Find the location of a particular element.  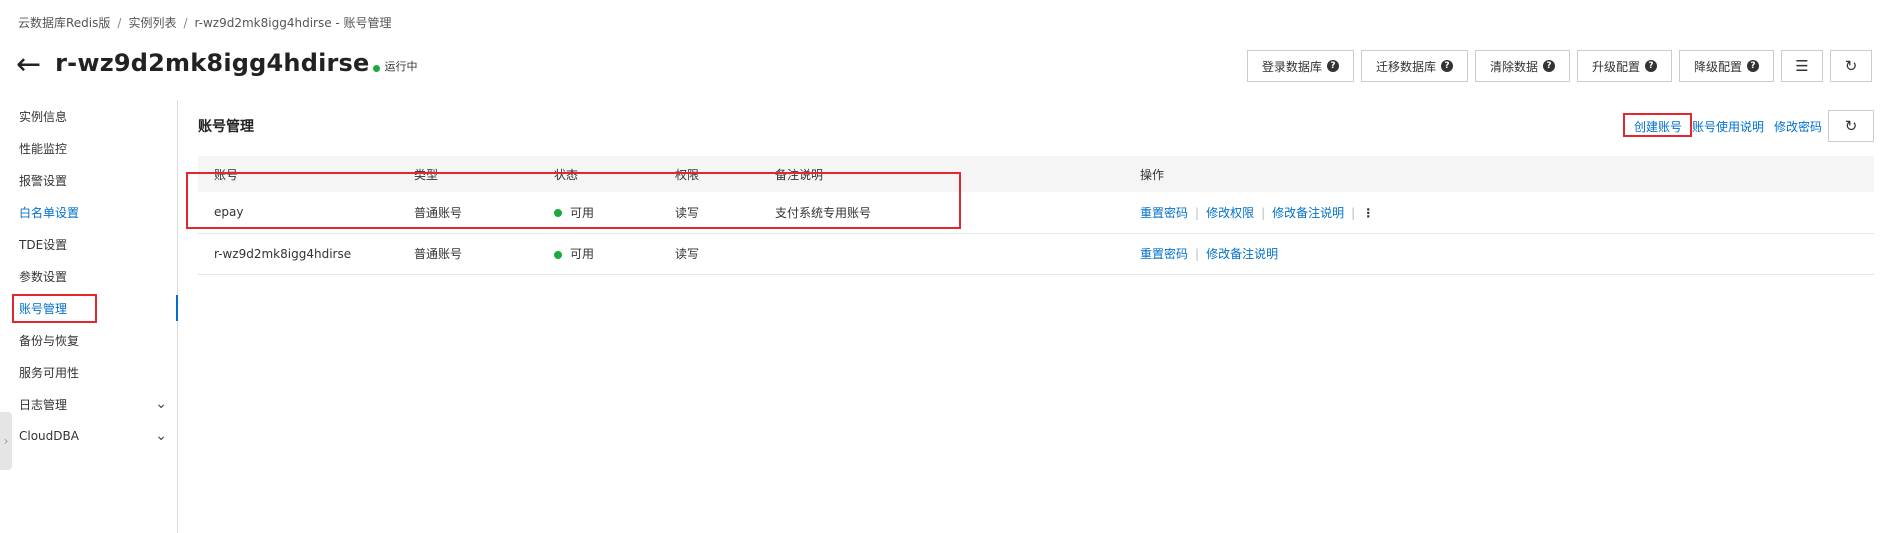

menu-icon: ☰ is located at coordinates (1802, 66).